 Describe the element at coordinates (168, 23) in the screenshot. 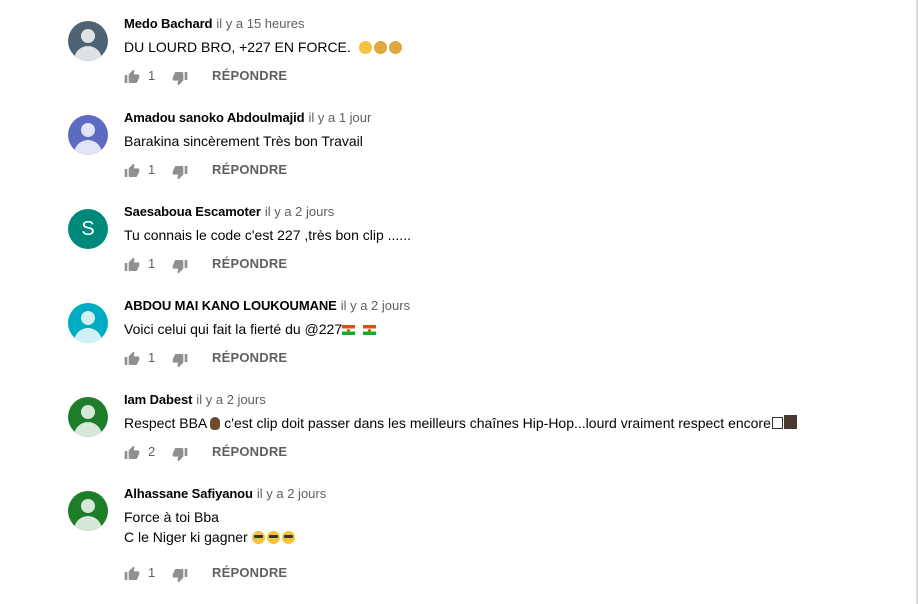

I see `comment-author: Medo Bachard` at that location.